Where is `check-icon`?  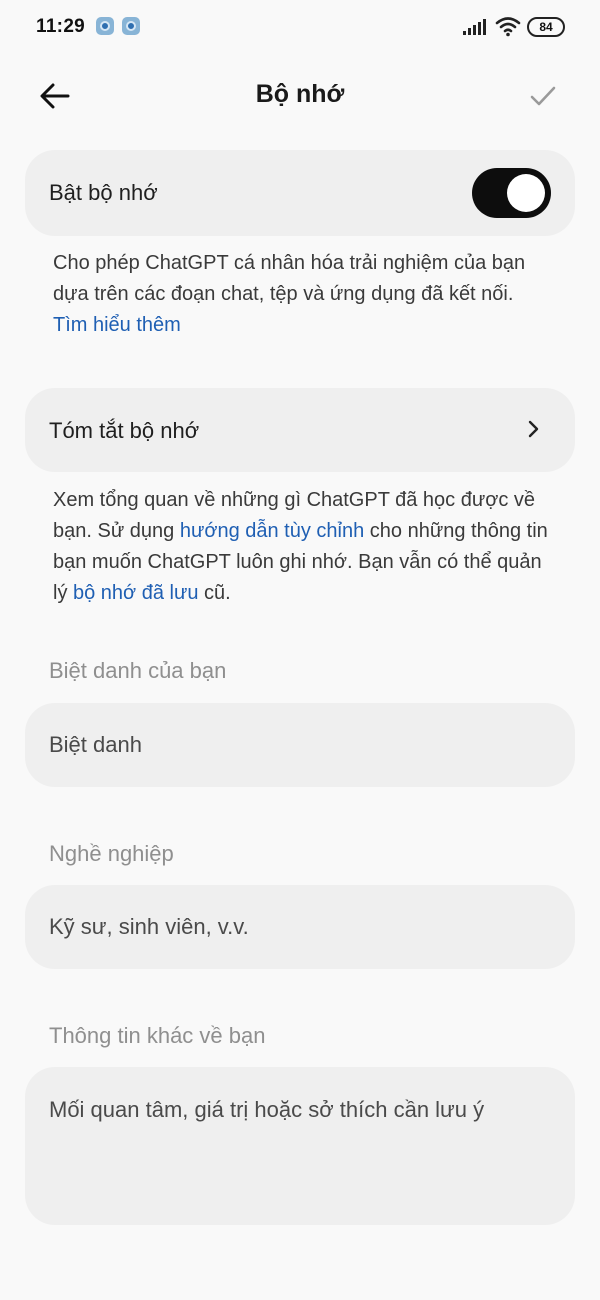
check-icon is located at coordinates (543, 96).